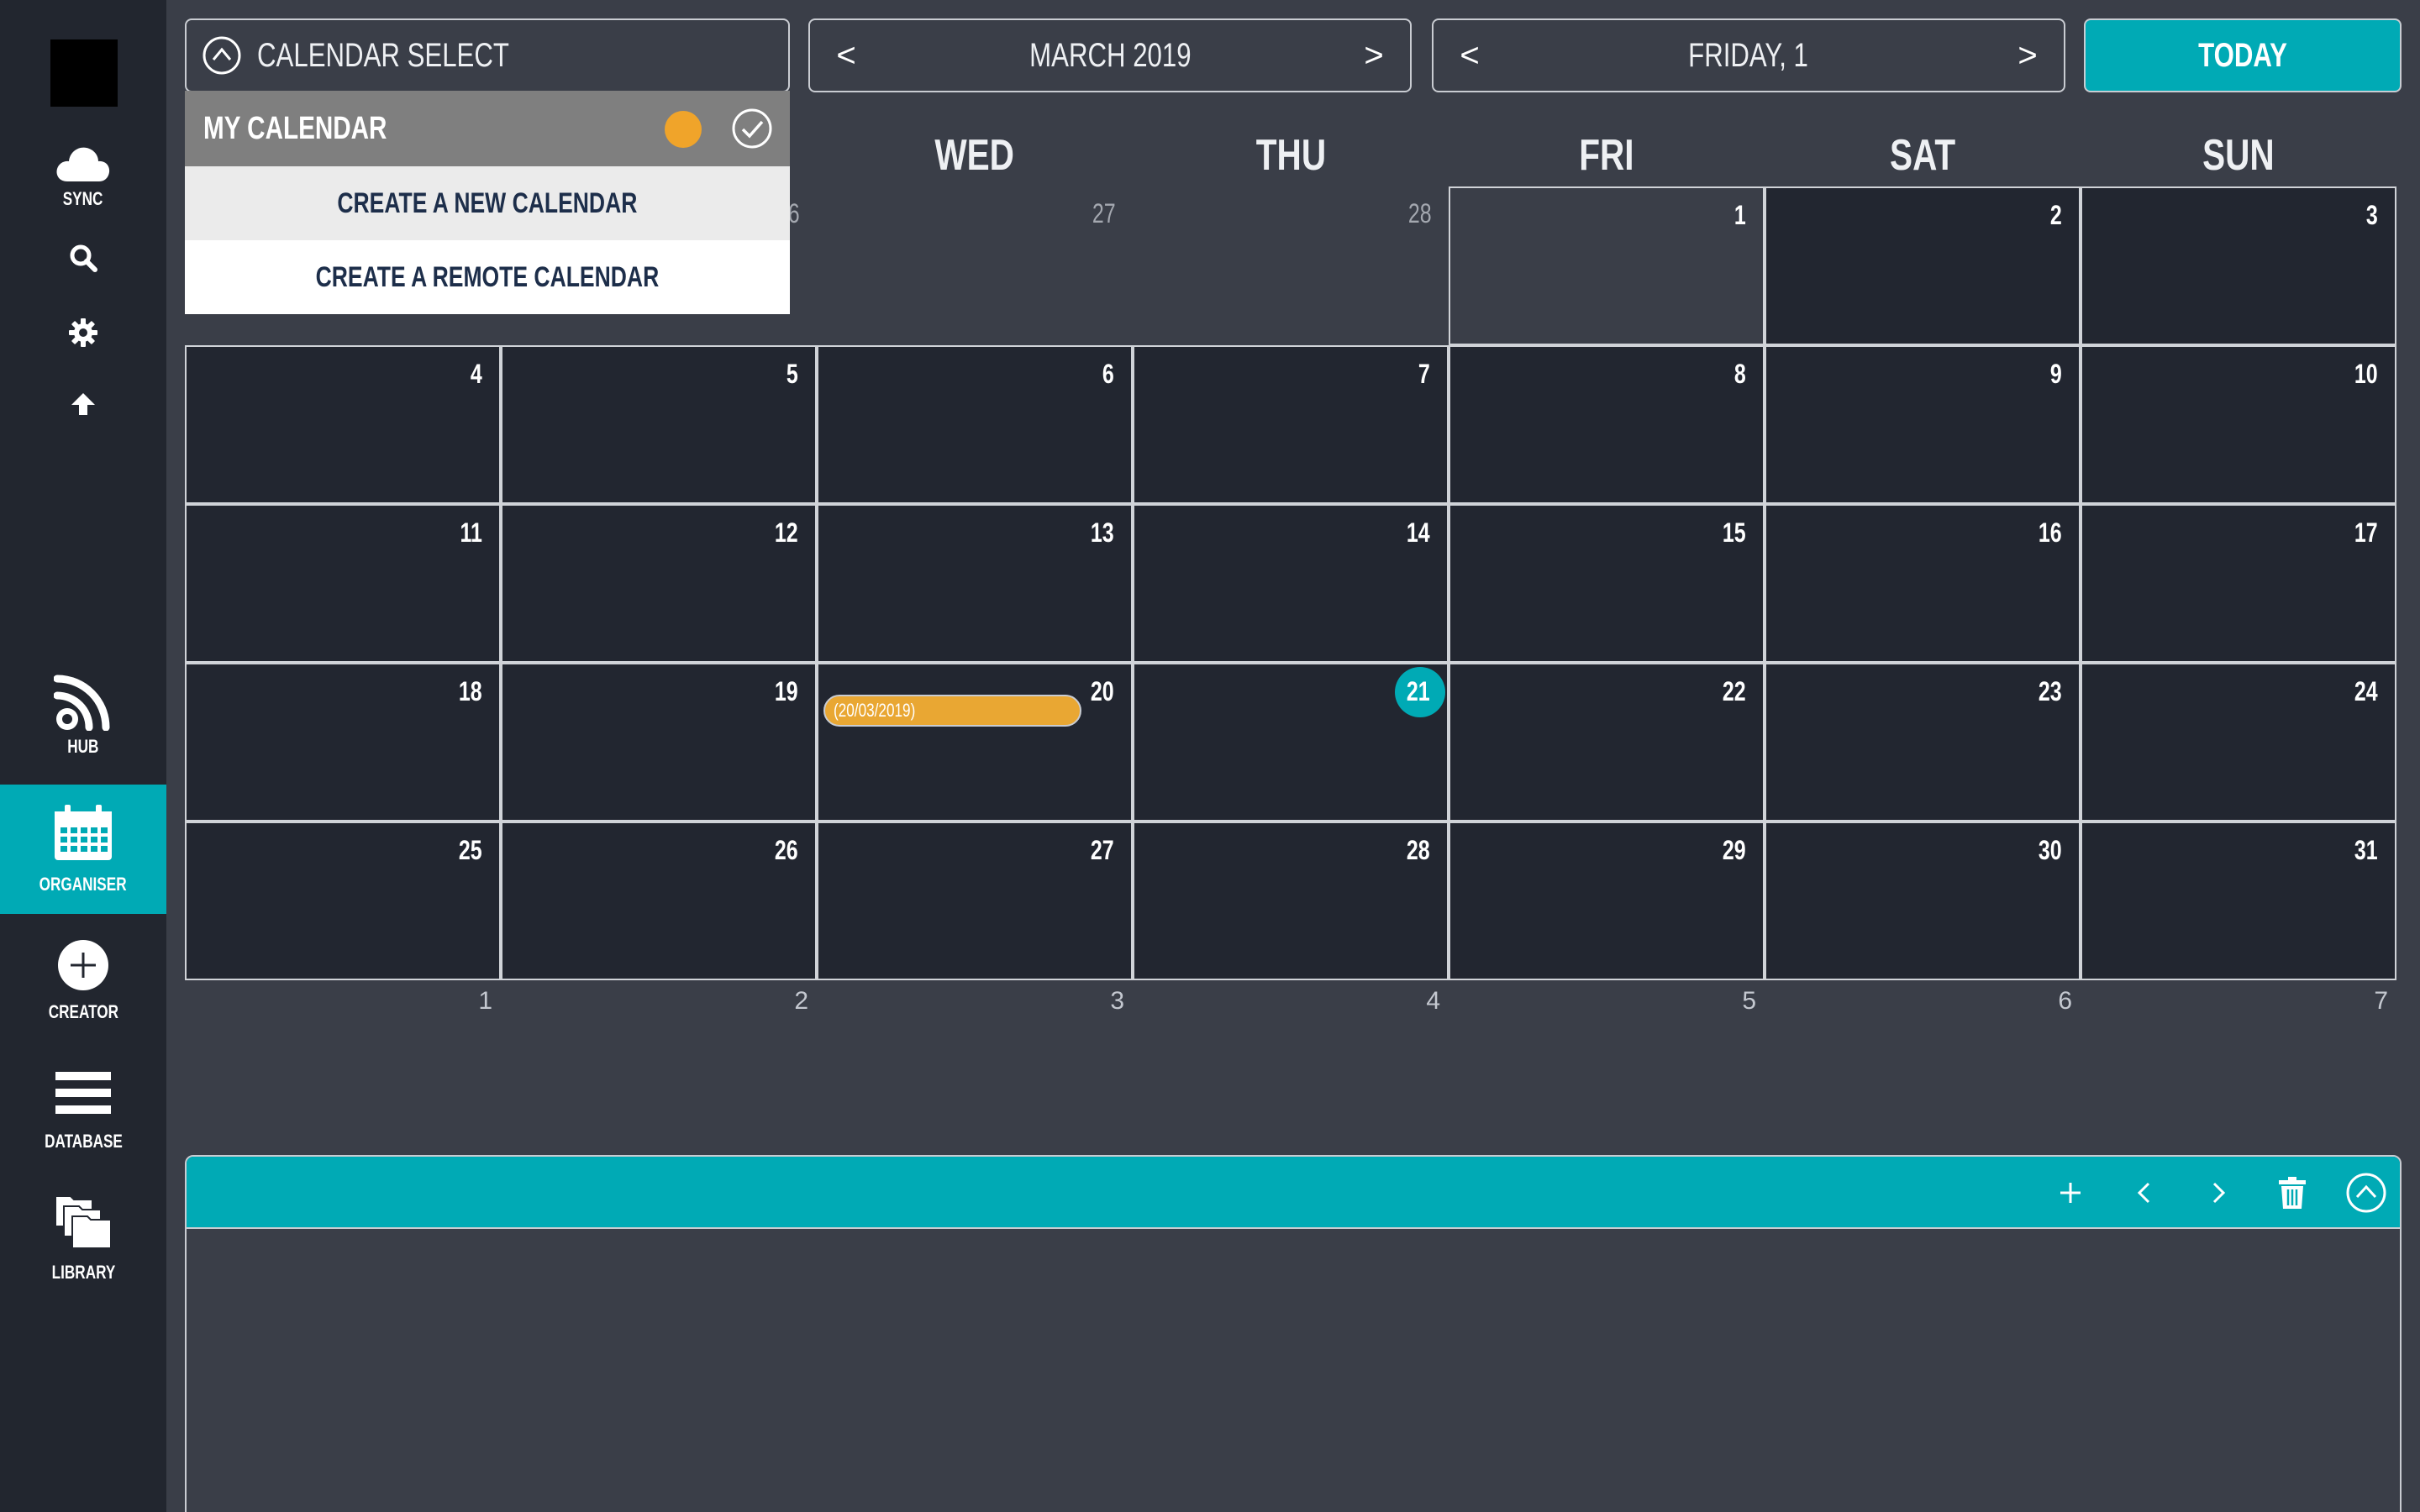  What do you see at coordinates (1374, 55) in the screenshot?
I see `next-month-button: >` at bounding box center [1374, 55].